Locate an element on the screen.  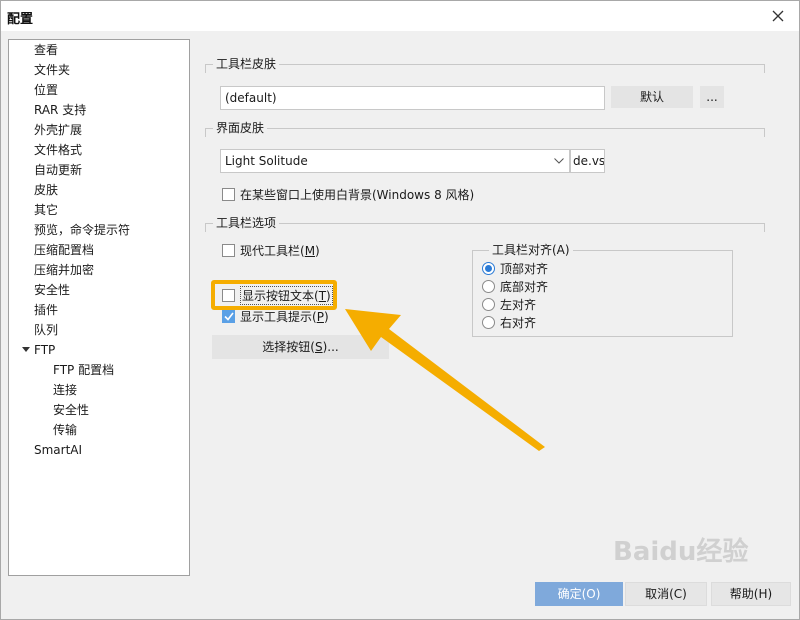
ui-skin-select: Light Solitude is located at coordinates (395, 161).